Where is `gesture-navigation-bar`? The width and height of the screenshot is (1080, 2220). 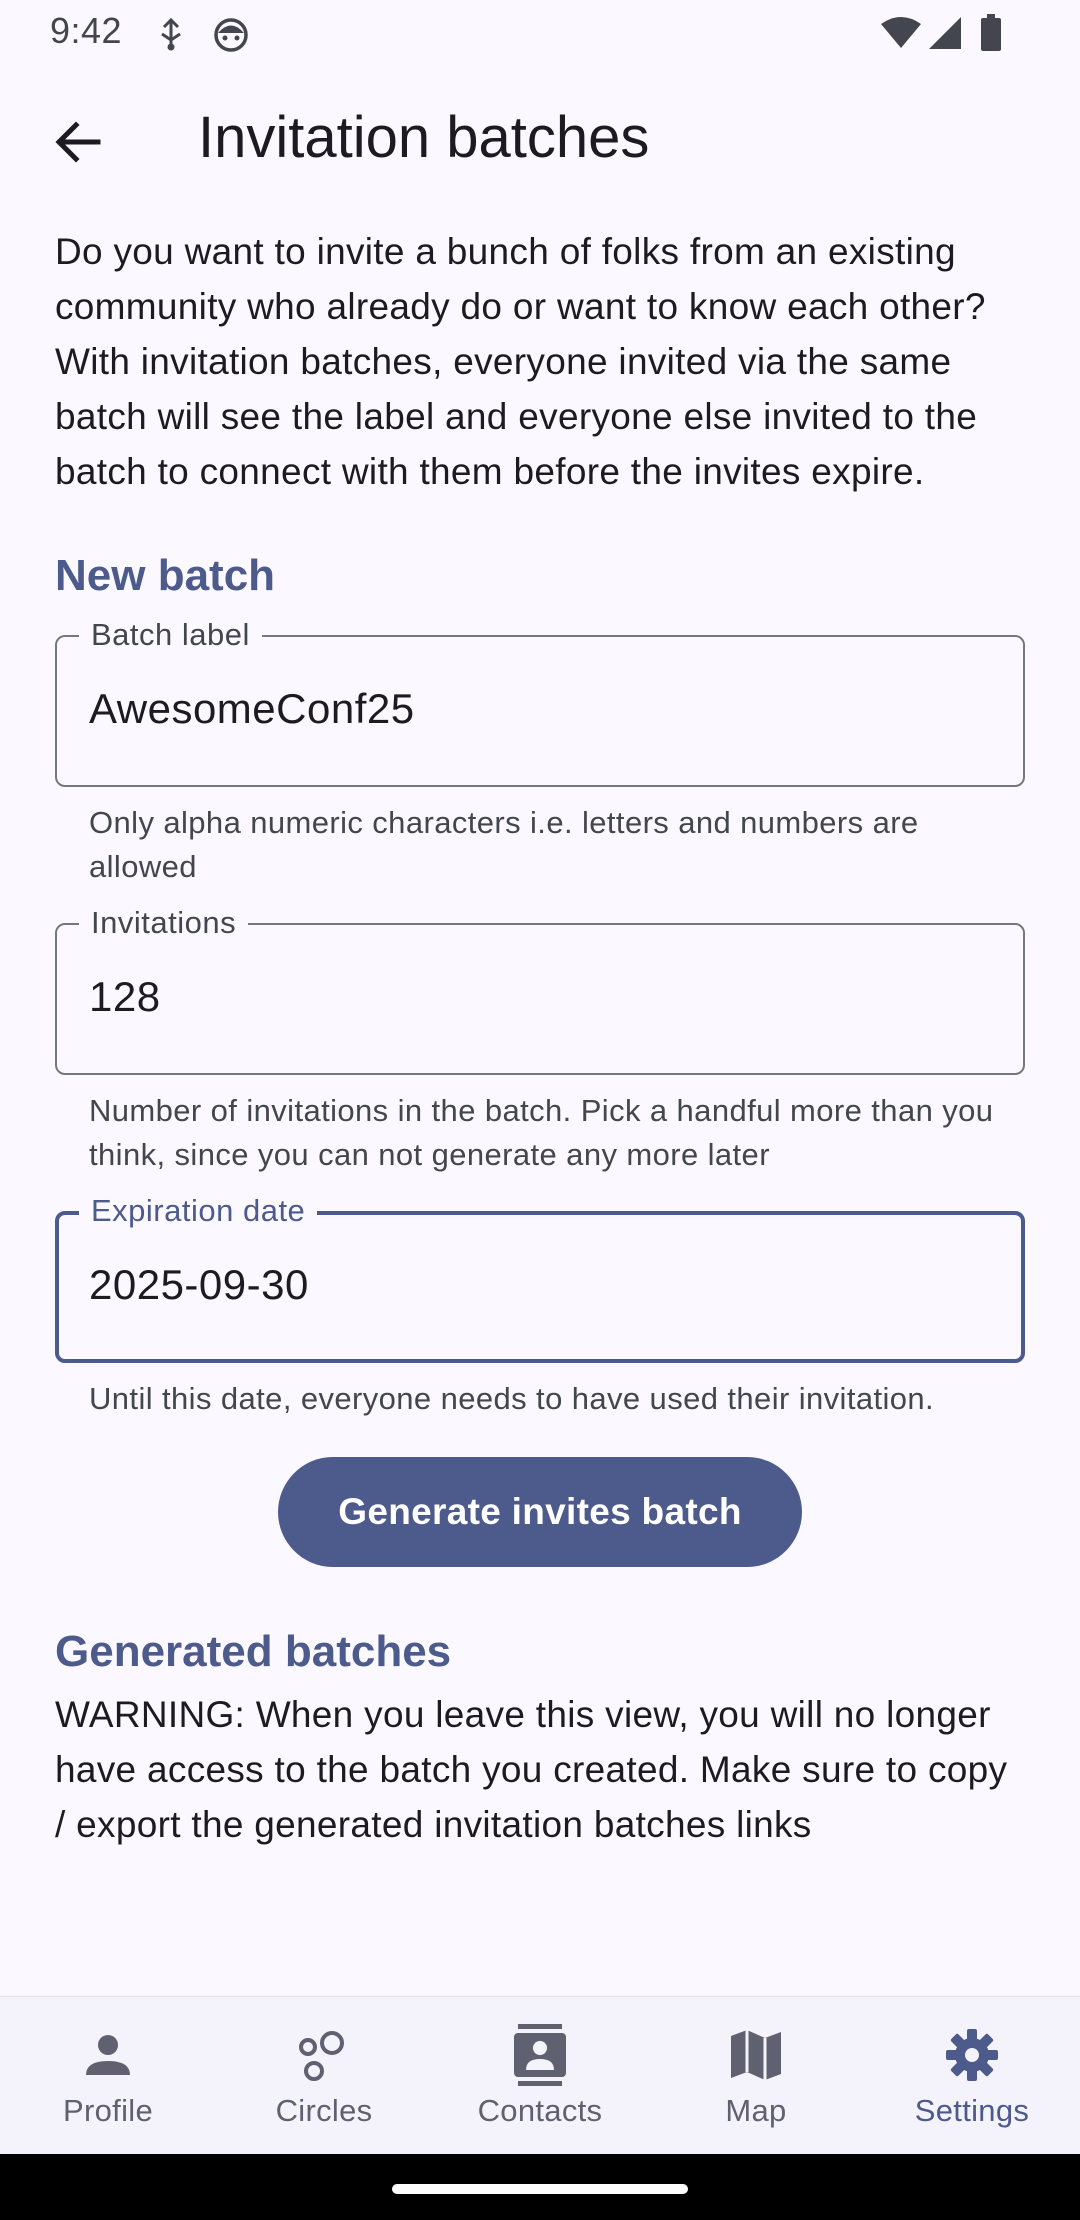 gesture-navigation-bar is located at coordinates (540, 2187).